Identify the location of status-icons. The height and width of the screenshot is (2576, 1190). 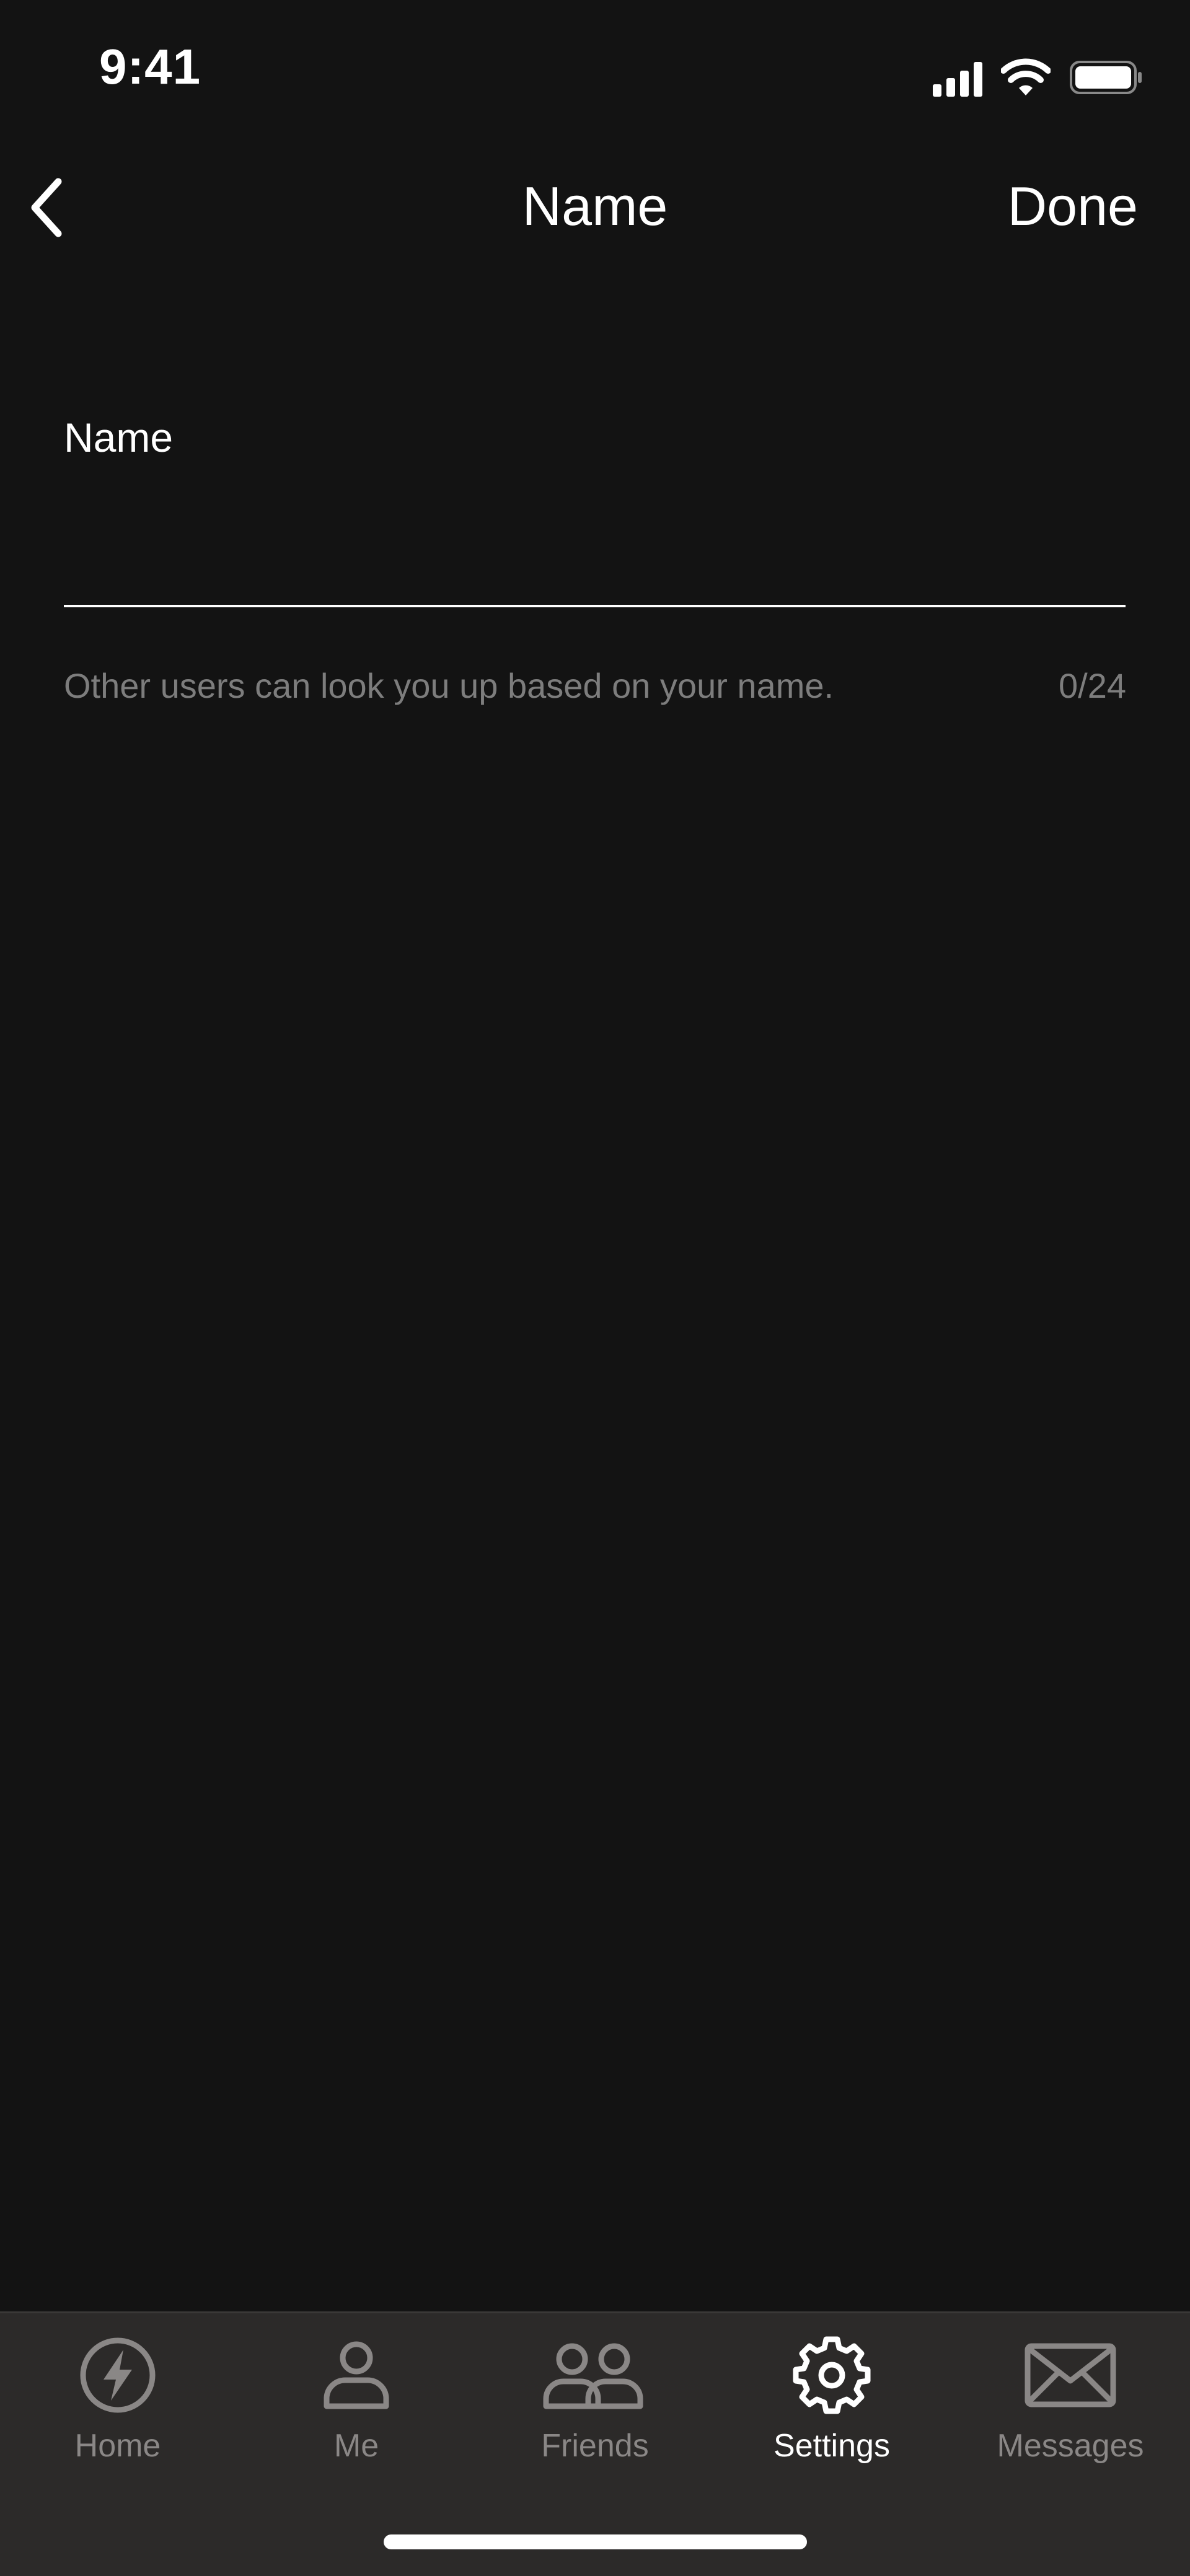
(1038, 75).